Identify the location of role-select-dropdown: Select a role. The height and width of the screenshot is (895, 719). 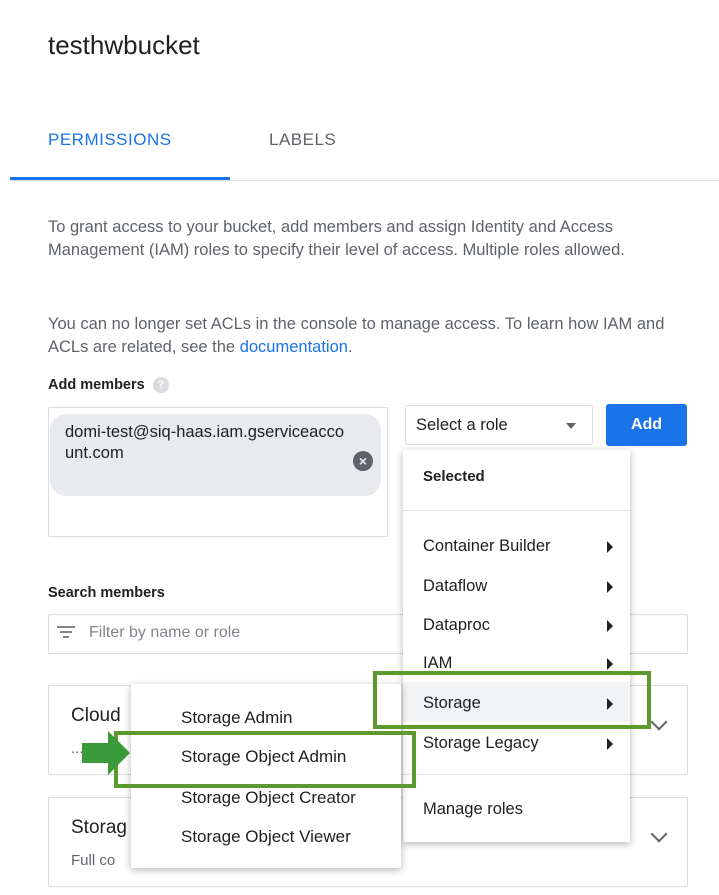
(499, 425).